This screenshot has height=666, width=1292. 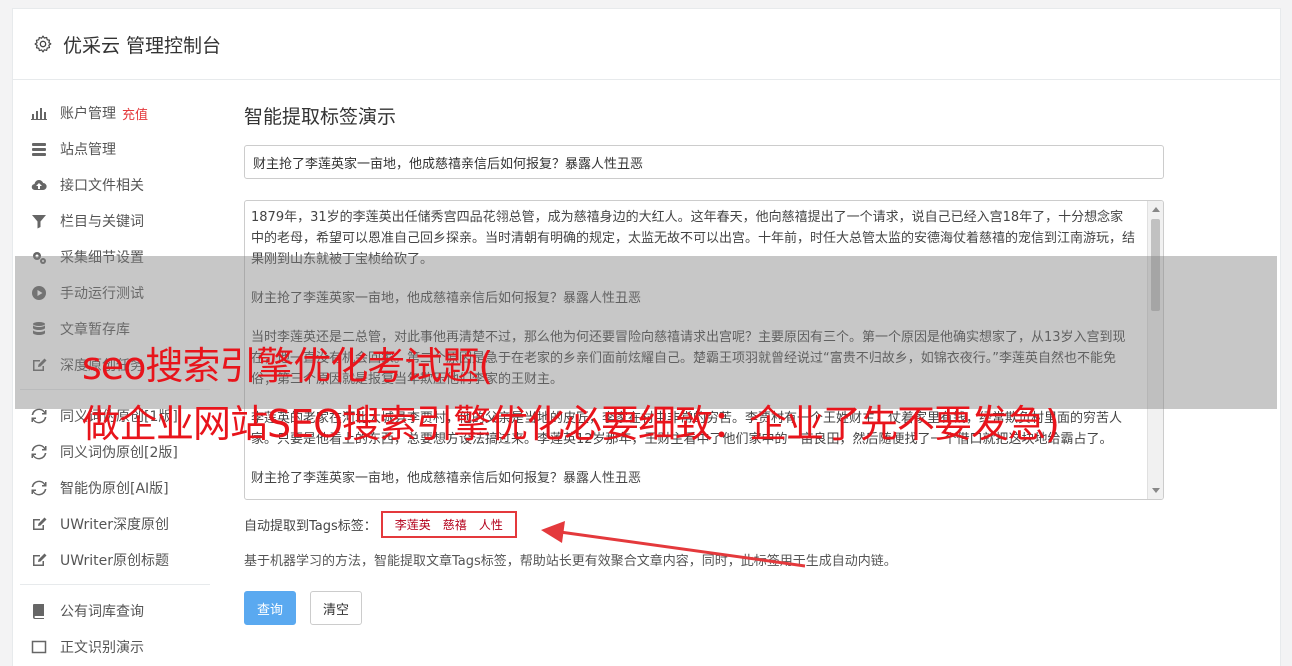 What do you see at coordinates (1156, 490) in the screenshot?
I see `scroll-down-arrow-icon` at bounding box center [1156, 490].